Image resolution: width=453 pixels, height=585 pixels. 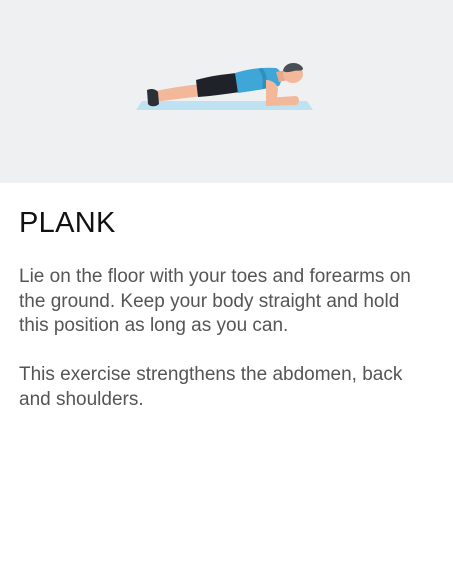 What do you see at coordinates (153, 97) in the screenshot?
I see `shoe` at bounding box center [153, 97].